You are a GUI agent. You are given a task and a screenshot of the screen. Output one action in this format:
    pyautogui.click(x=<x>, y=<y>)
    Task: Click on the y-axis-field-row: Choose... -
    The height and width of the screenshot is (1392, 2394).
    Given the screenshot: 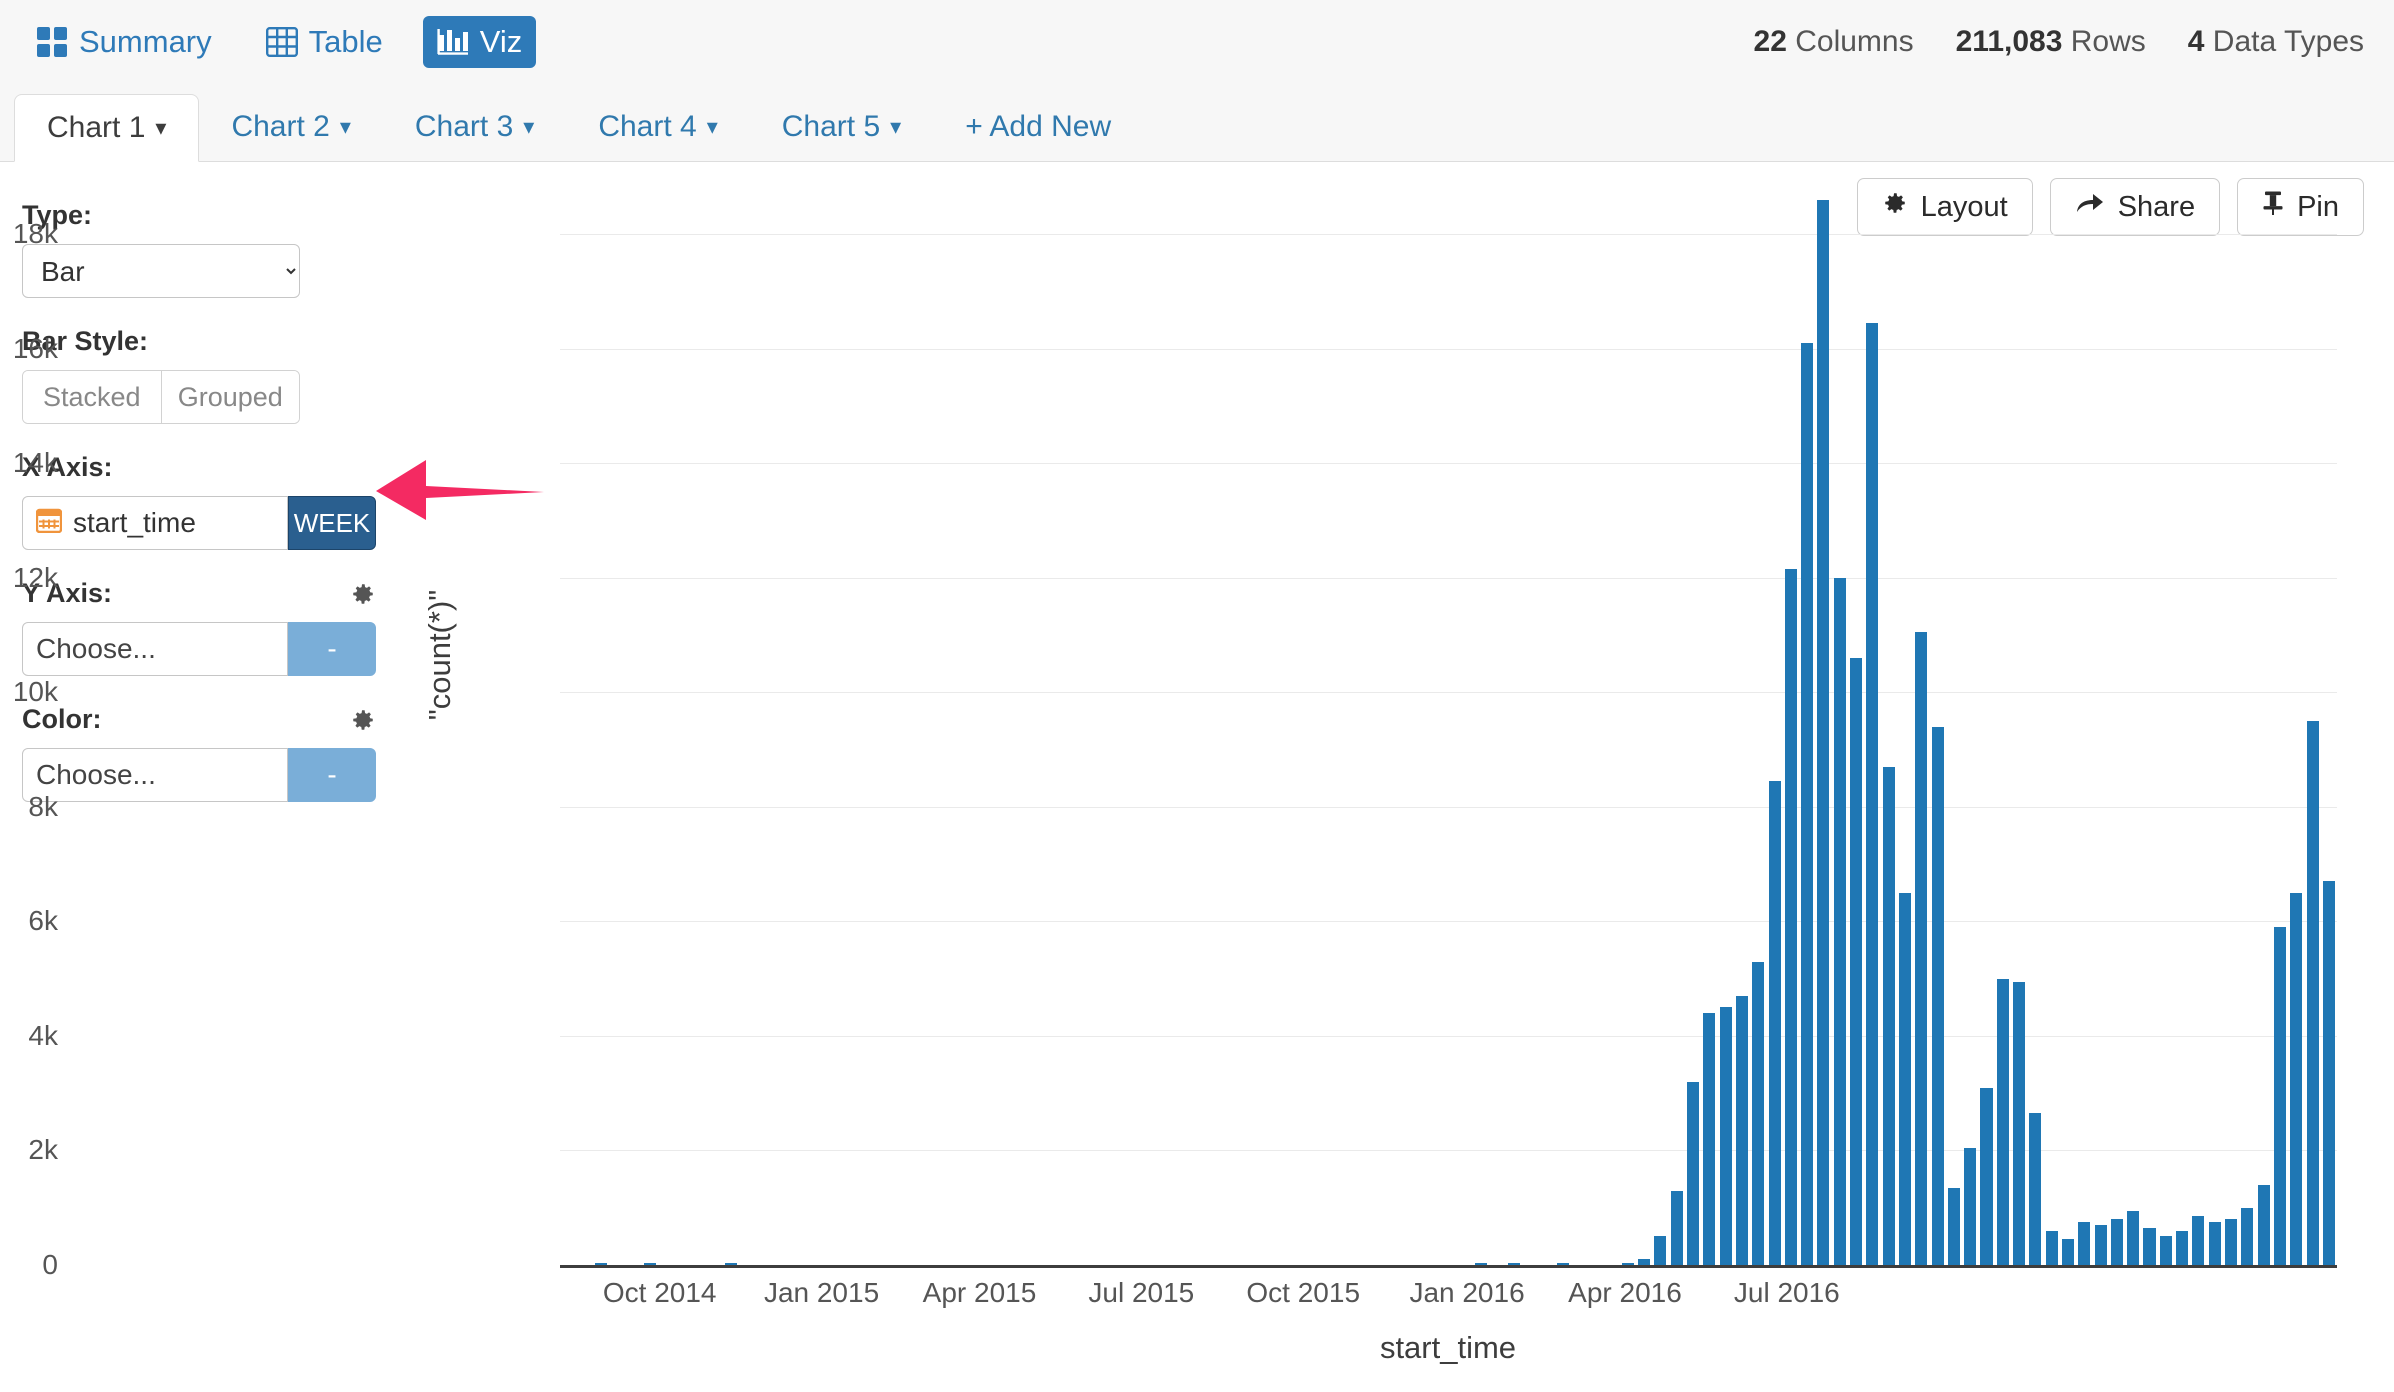 What is the action you would take?
    pyautogui.click(x=199, y=649)
    